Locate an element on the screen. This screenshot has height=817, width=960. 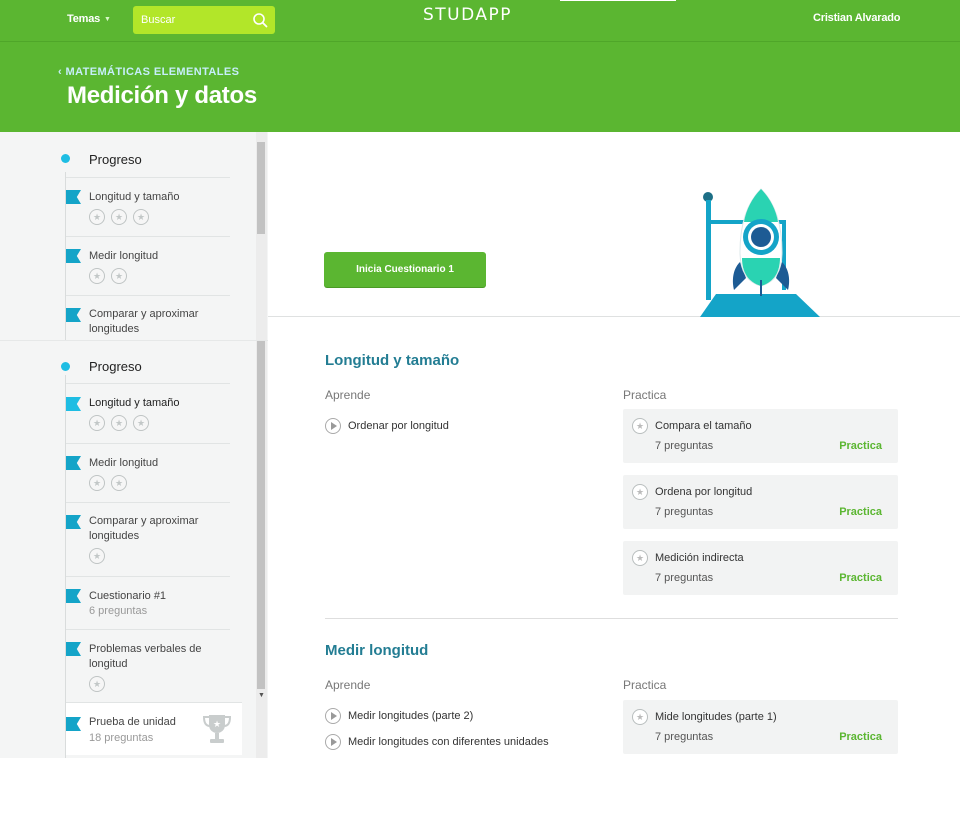
search-icon is located at coordinates (260, 20).